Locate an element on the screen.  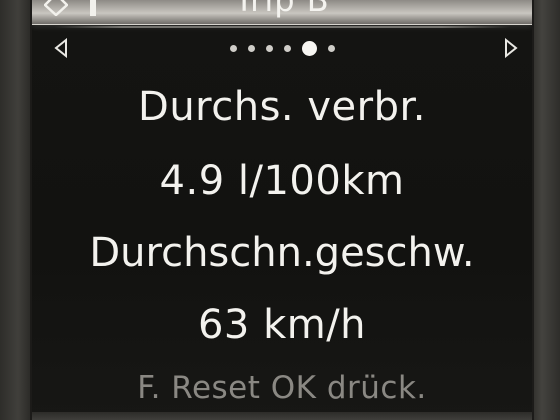
avg-speed-value: 63 km/h is located at coordinates (282, 325).